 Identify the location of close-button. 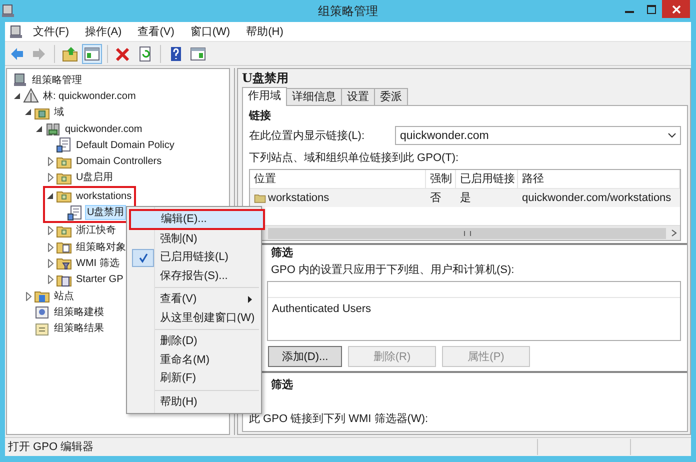
(676, 9).